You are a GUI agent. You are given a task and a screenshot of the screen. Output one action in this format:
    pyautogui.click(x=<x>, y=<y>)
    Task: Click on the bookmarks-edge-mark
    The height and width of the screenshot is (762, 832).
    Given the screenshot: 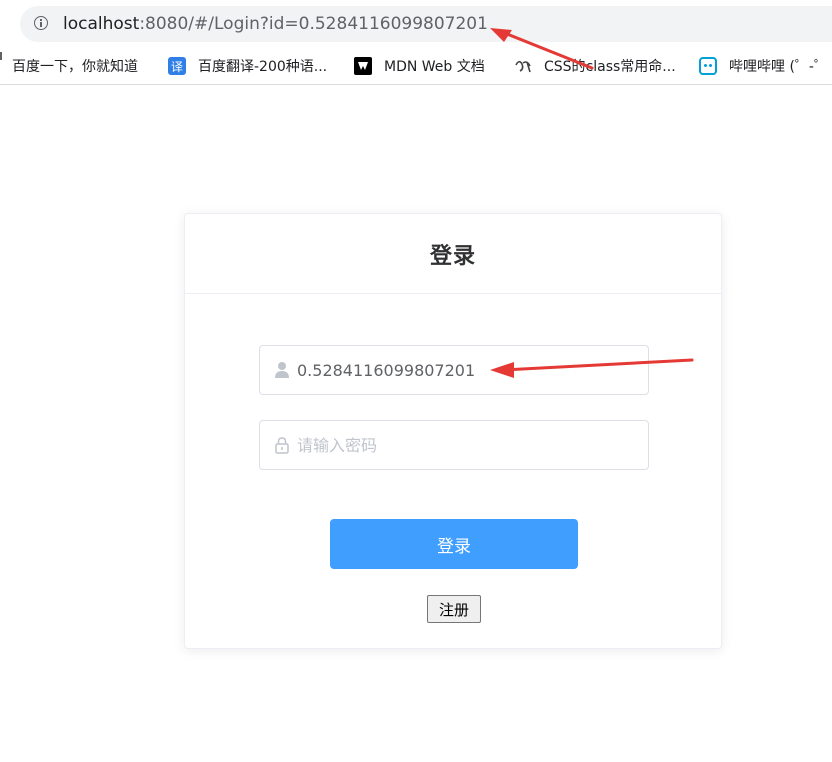 What is the action you would take?
    pyautogui.click(x=1, y=56)
    